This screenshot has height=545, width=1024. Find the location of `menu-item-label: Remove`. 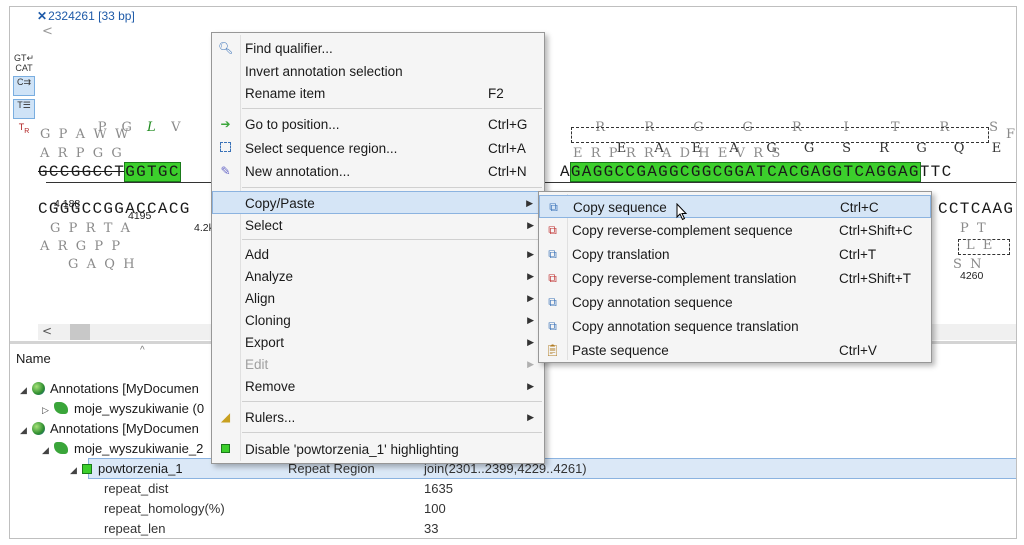

menu-item-label: Remove is located at coordinates (270, 386).